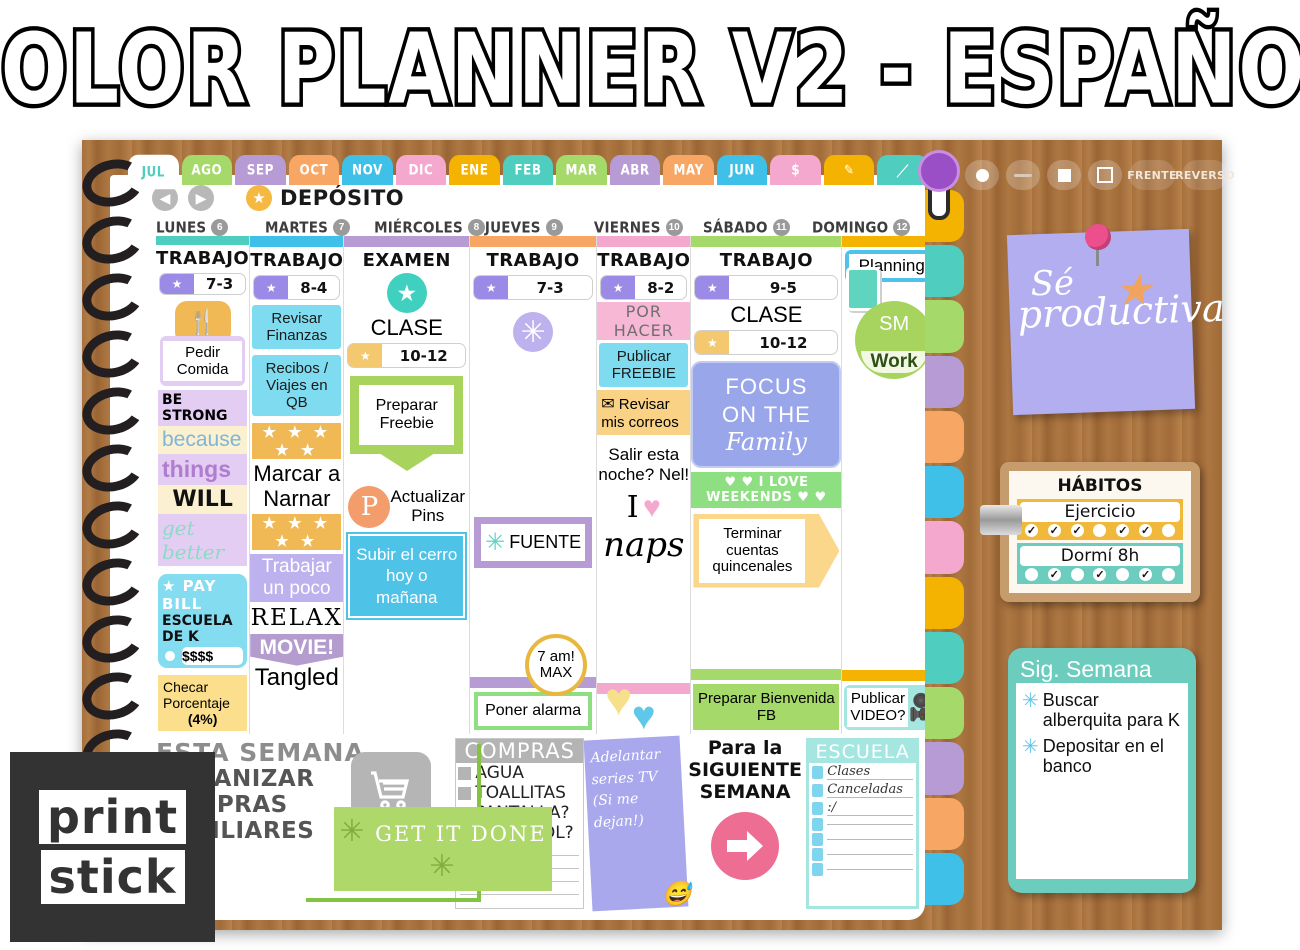 The image size is (1300, 950). What do you see at coordinates (637, 823) in the screenshot?
I see `tv-series-note: Adelantar series TV (Si me dejan!) 😅` at bounding box center [637, 823].